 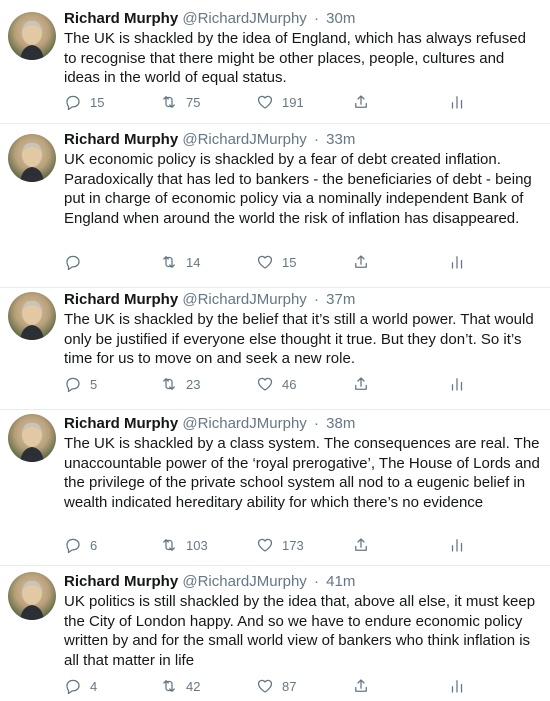 I want to click on reply-button: 6, so click(x=80, y=545).